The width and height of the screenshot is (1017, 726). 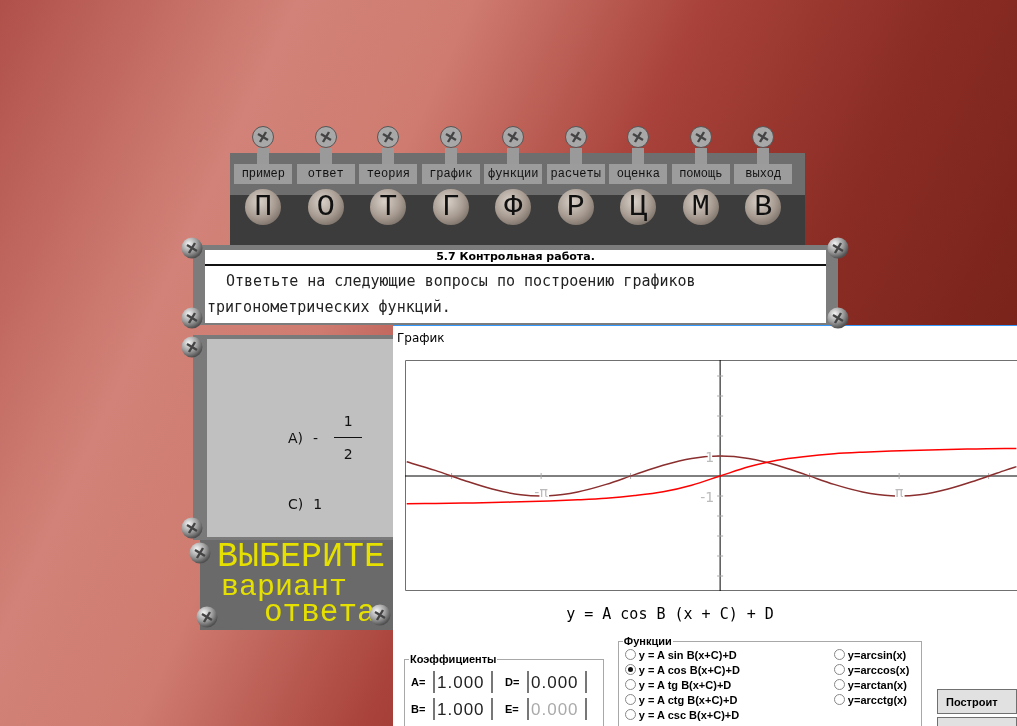 I want to click on coefficient-field: 0.000, so click(x=557, y=682).